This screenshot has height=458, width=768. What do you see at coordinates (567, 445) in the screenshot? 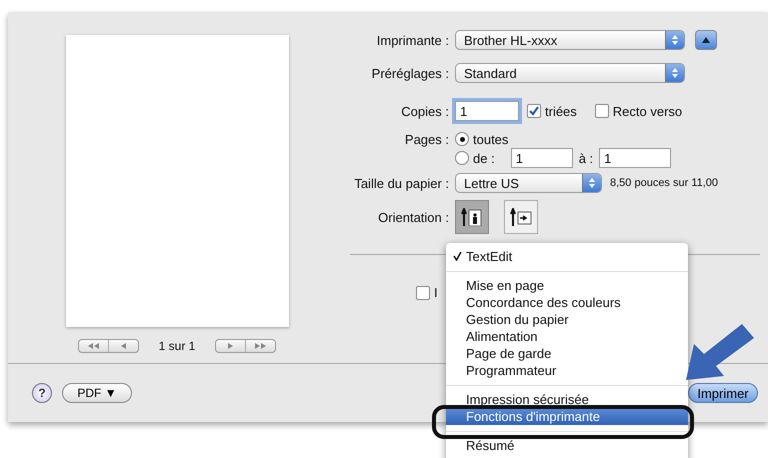
I see `menu-item: Résumé` at bounding box center [567, 445].